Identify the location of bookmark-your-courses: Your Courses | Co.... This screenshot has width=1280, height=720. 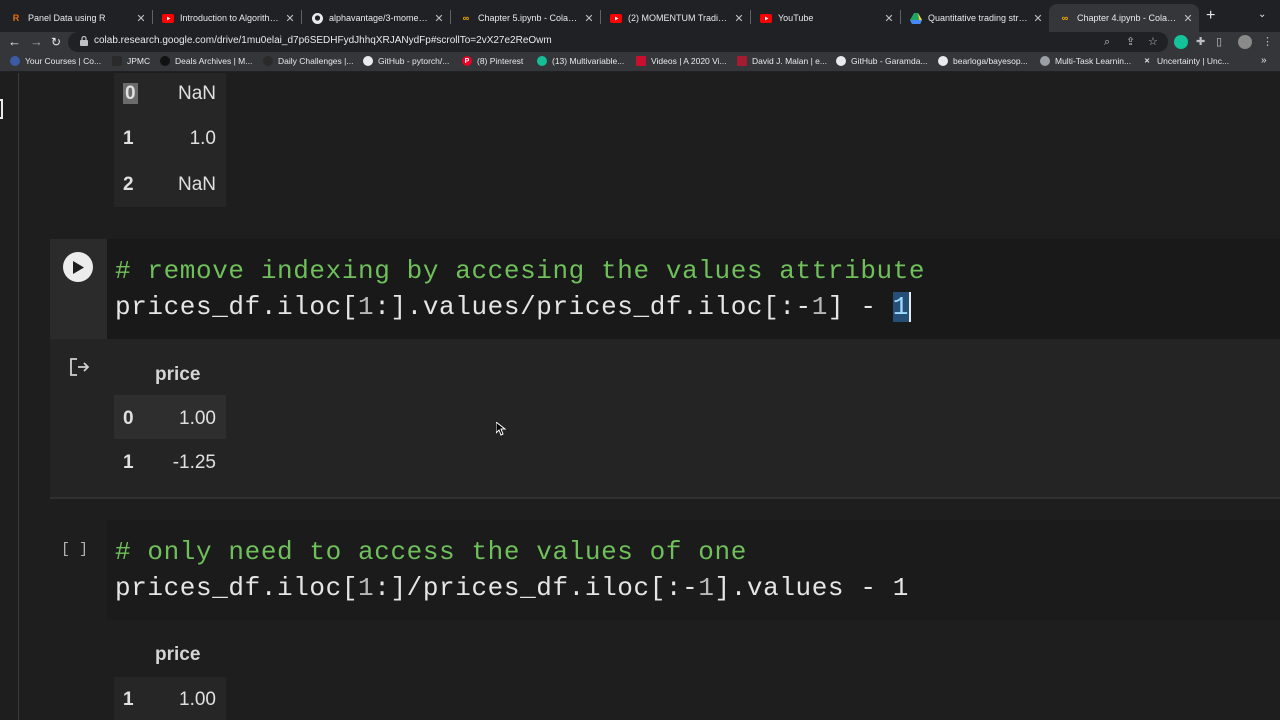
(55, 61).